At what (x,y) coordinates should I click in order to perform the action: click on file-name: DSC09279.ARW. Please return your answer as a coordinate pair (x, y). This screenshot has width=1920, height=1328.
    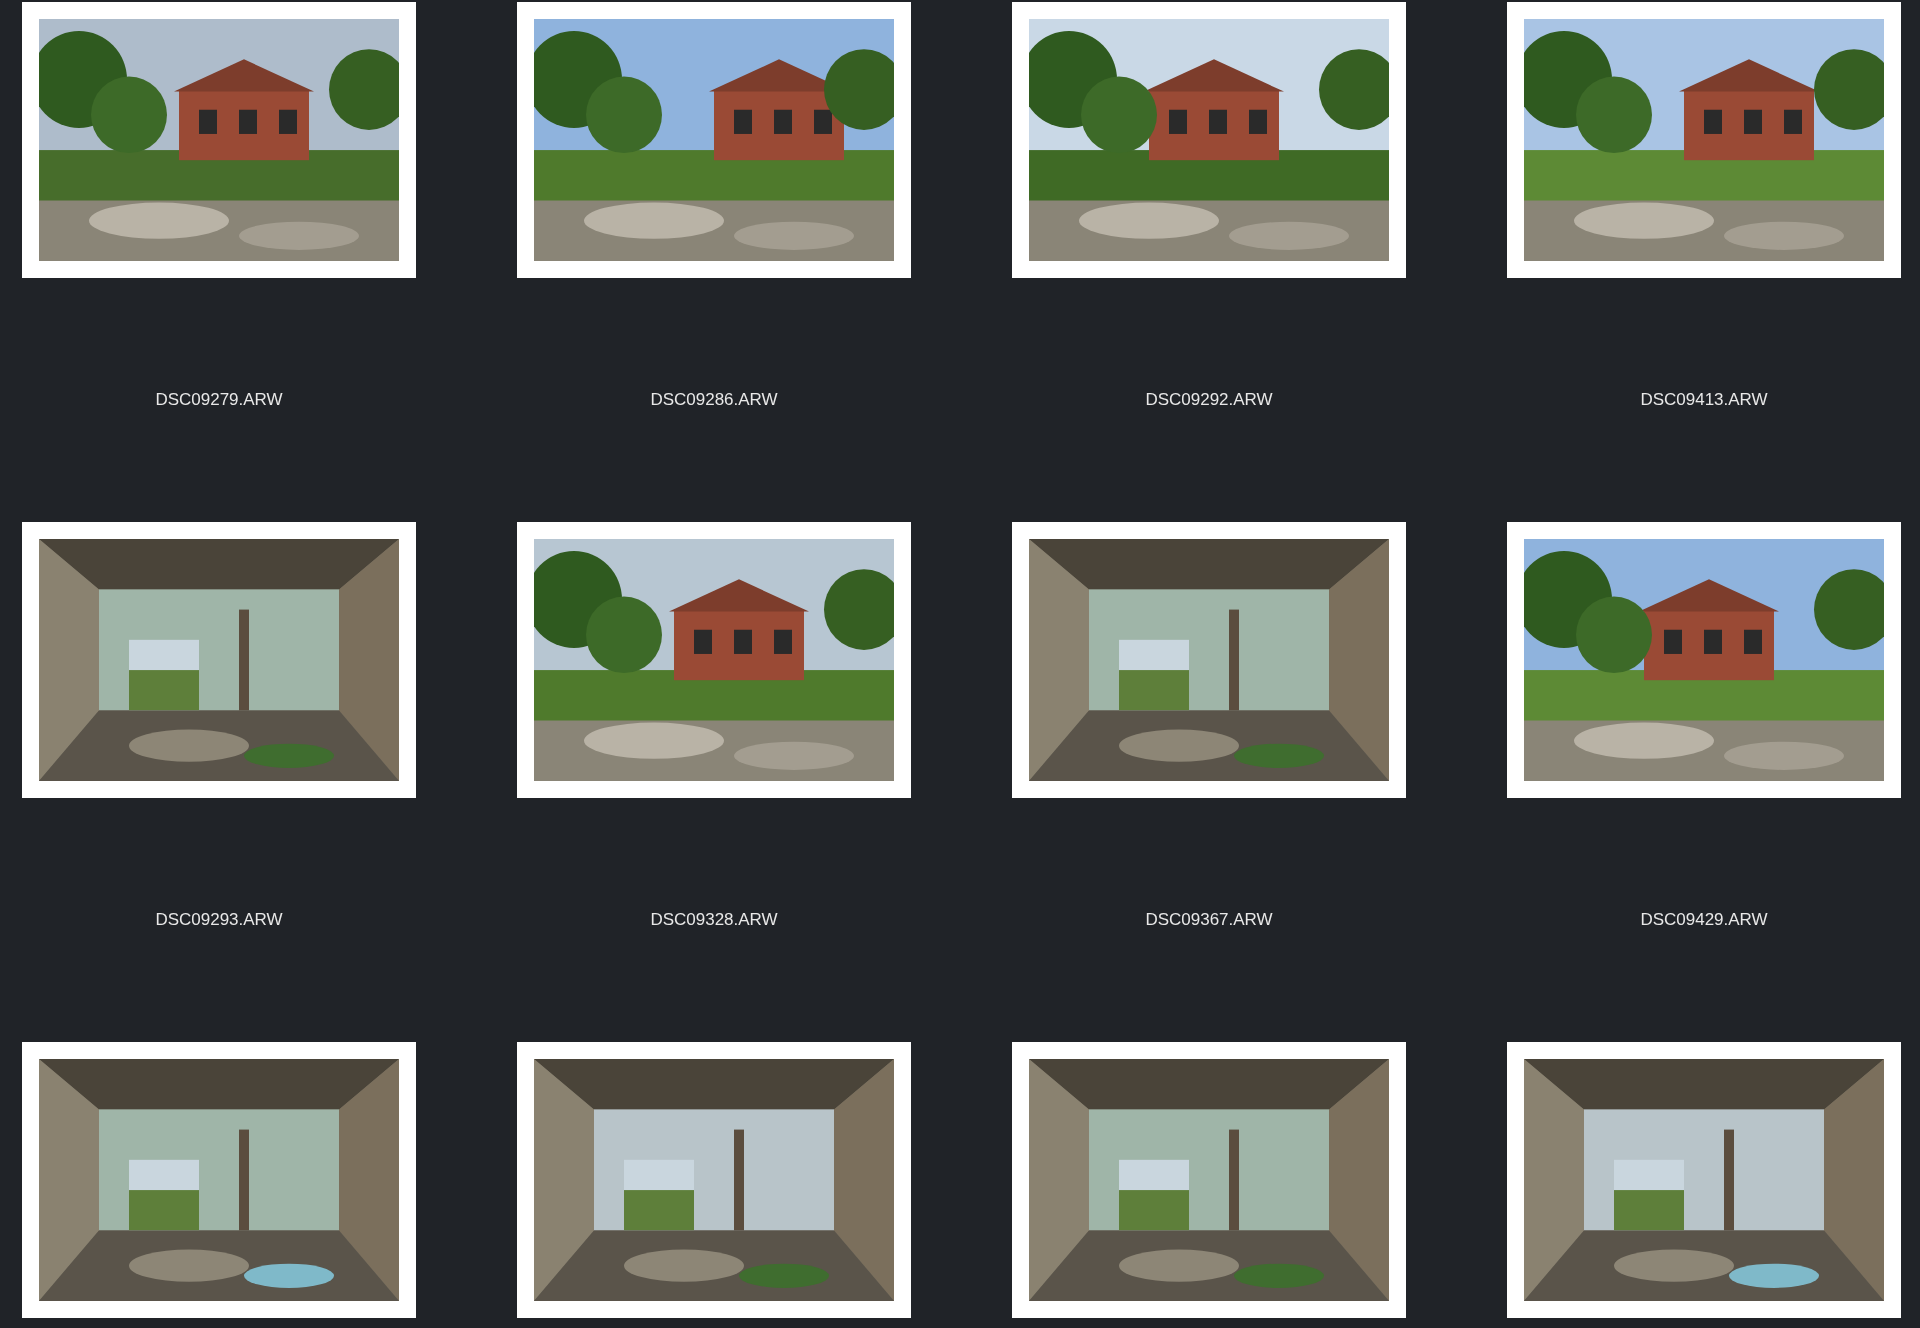
    Looking at the image, I should click on (219, 400).